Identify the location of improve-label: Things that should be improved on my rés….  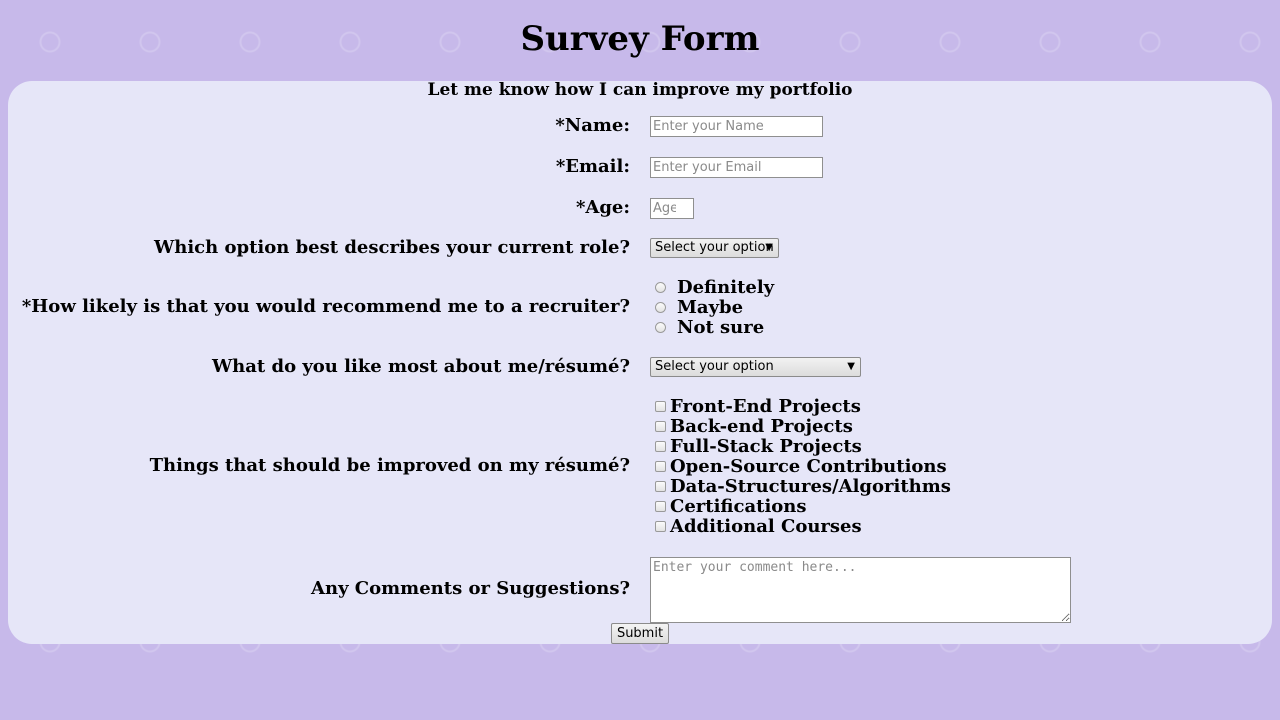
(389, 465).